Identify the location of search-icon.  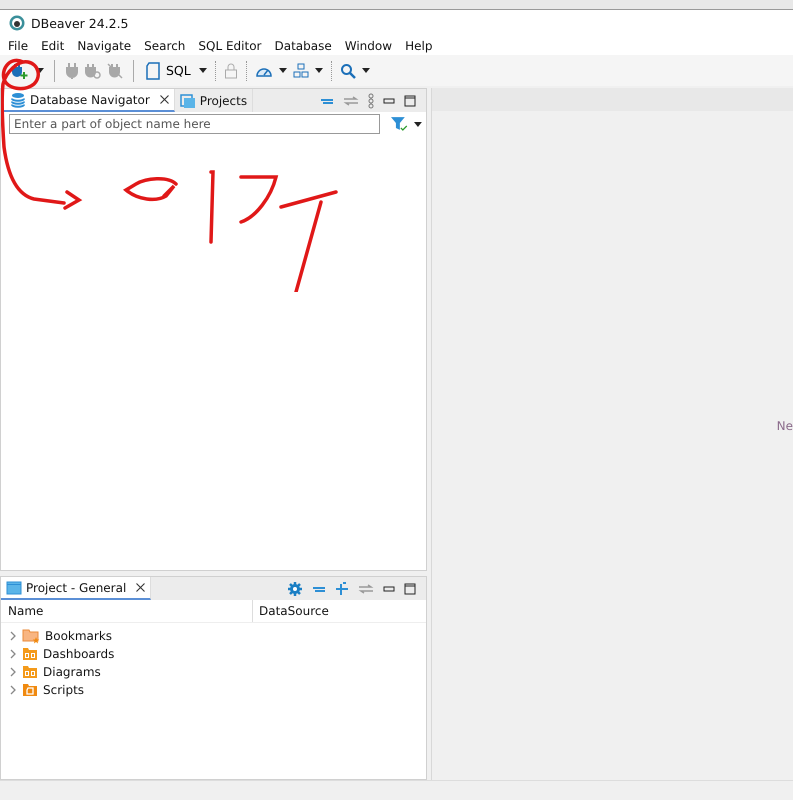
(348, 70).